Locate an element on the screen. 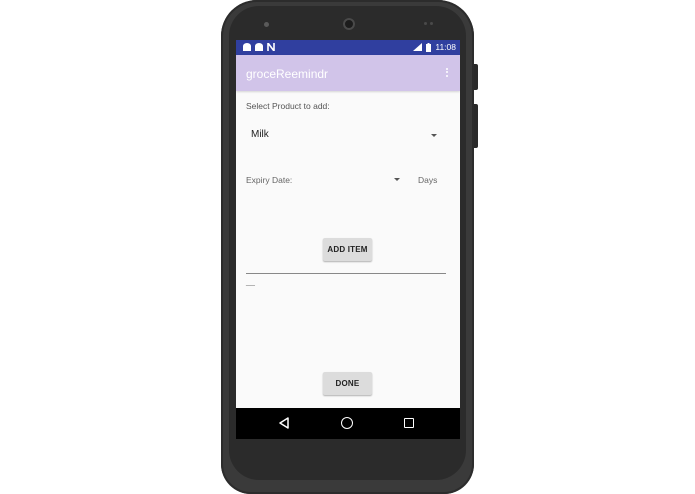 The image size is (695, 494). status-bar: 11:08 is located at coordinates (348, 47).